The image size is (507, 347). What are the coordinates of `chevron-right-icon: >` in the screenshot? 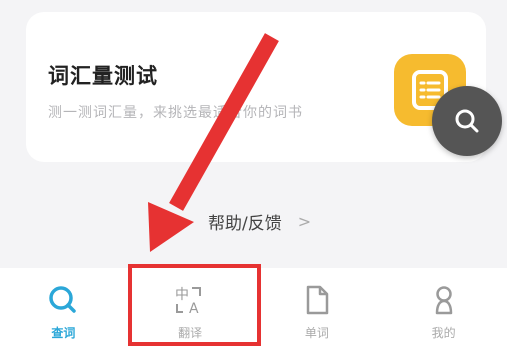 It's located at (304, 221).